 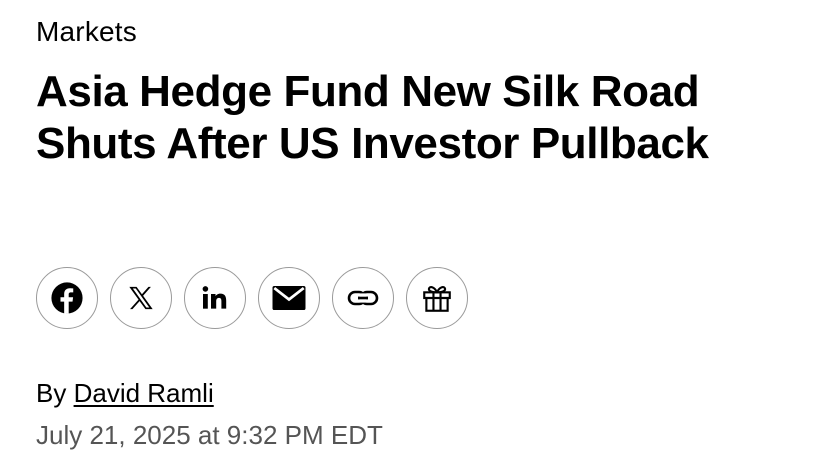 I want to click on linkedin-icon, so click(x=215, y=298).